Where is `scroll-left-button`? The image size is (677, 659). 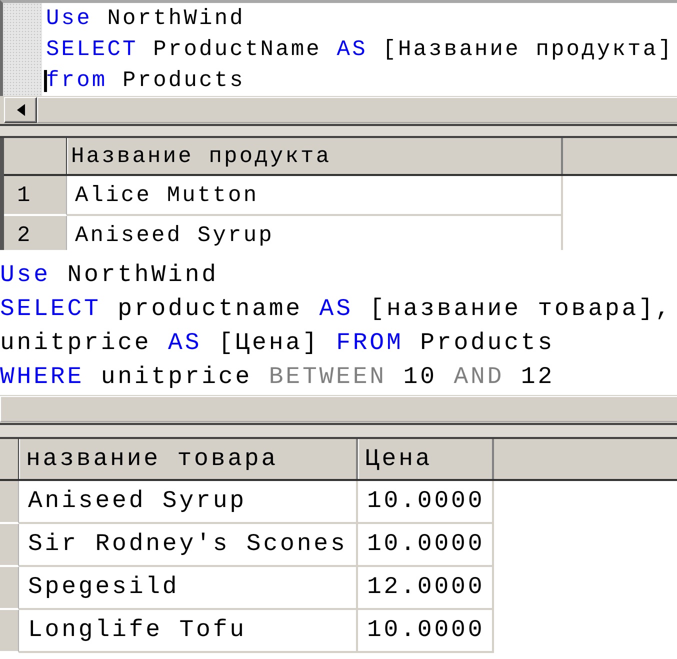 scroll-left-button is located at coordinates (20, 110).